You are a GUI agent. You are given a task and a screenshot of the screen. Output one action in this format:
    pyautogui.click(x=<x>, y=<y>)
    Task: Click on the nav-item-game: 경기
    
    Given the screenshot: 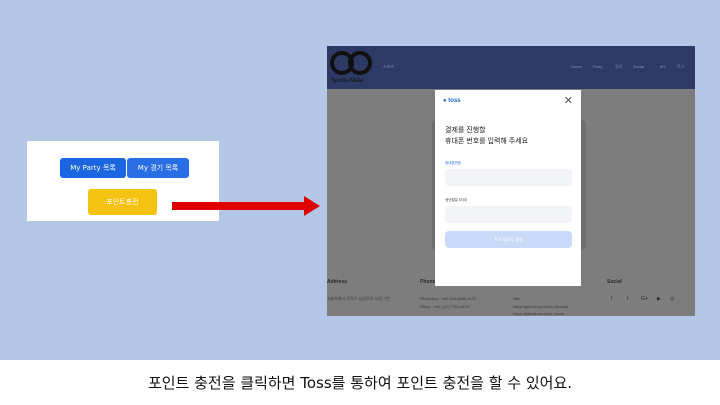 What is the action you would take?
    pyautogui.click(x=618, y=67)
    